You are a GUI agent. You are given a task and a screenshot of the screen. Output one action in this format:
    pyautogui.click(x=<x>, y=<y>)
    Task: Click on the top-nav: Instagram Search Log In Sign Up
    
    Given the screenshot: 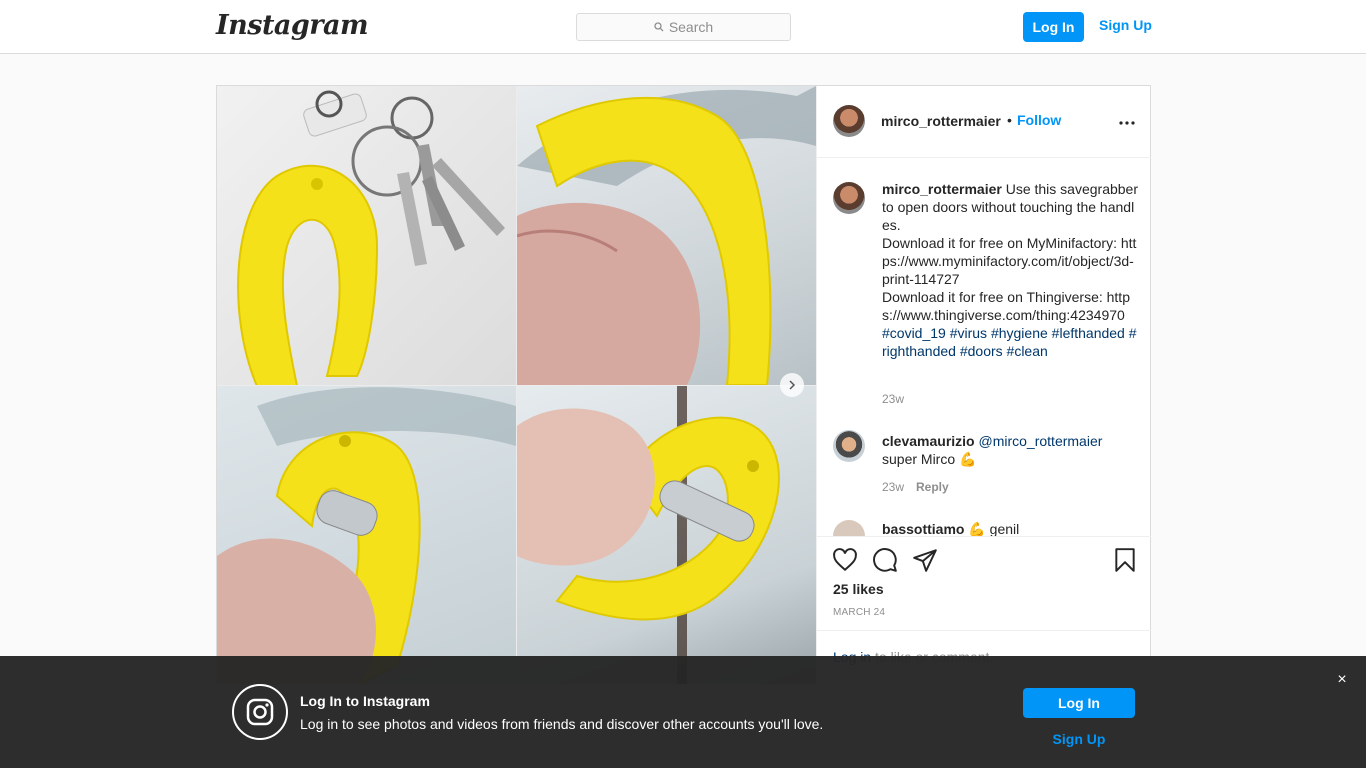 What is the action you would take?
    pyautogui.click(x=683, y=27)
    